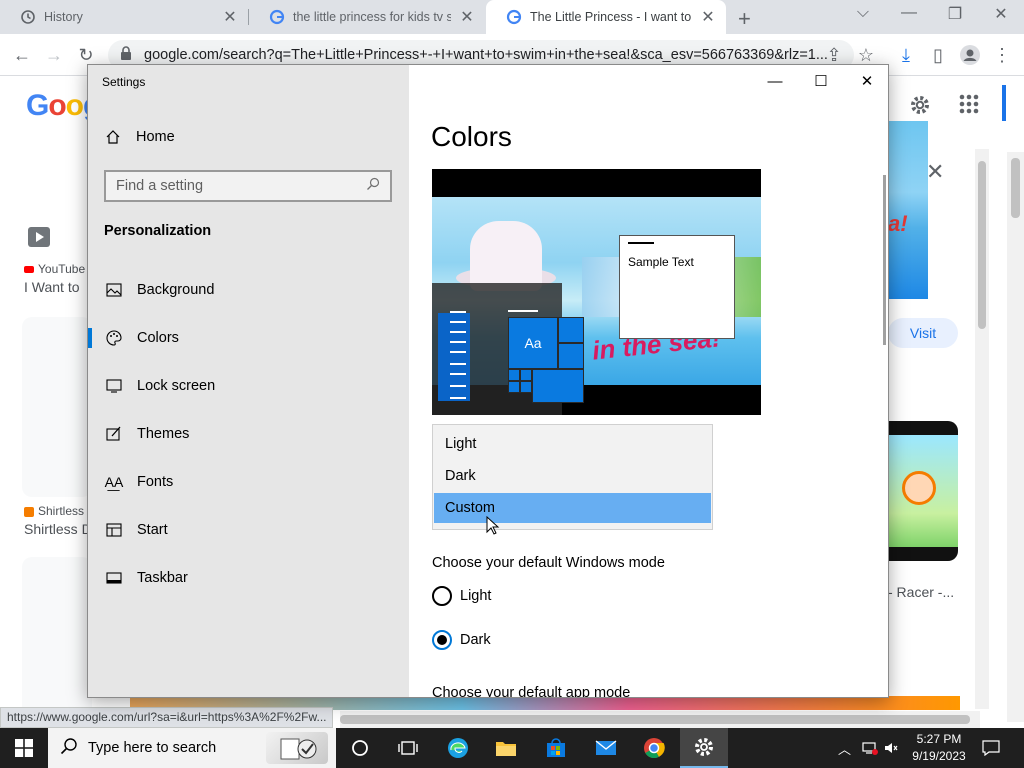 The image size is (1024, 768). Describe the element at coordinates (506, 748) in the screenshot. I see `file-explorer-icon` at that location.